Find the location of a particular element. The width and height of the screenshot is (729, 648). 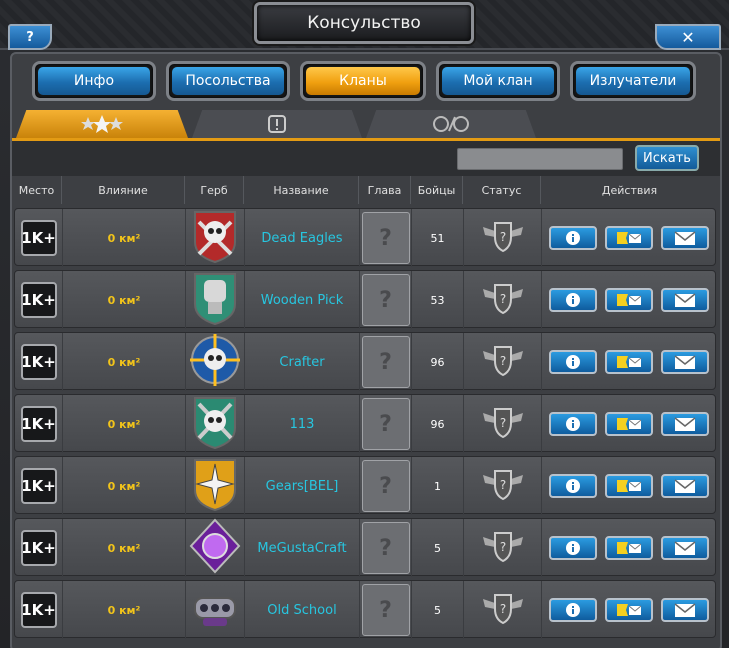

tab-embassies: Посольства is located at coordinates (228, 81).